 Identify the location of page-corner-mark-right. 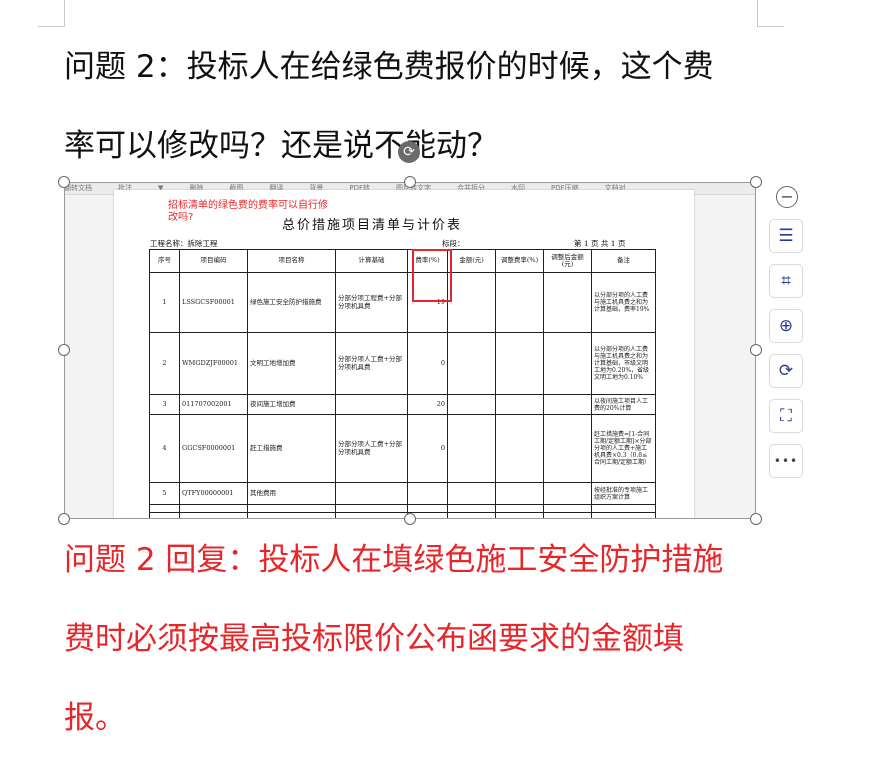
(770, 13).